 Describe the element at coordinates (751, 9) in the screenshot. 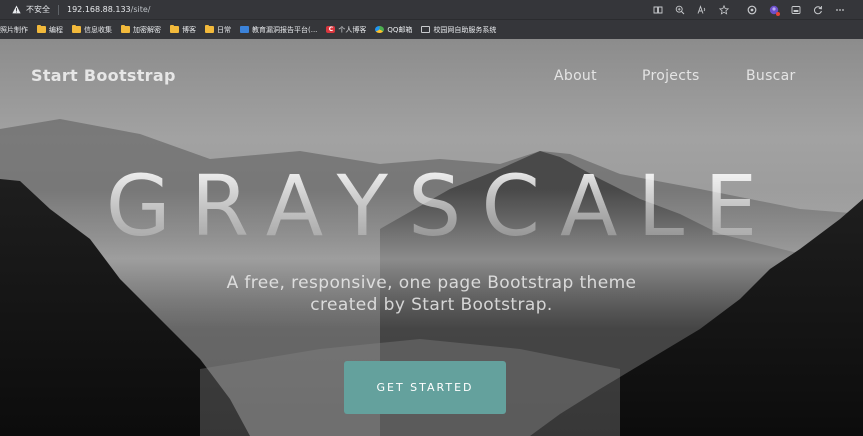

I see `extensions-icon` at that location.